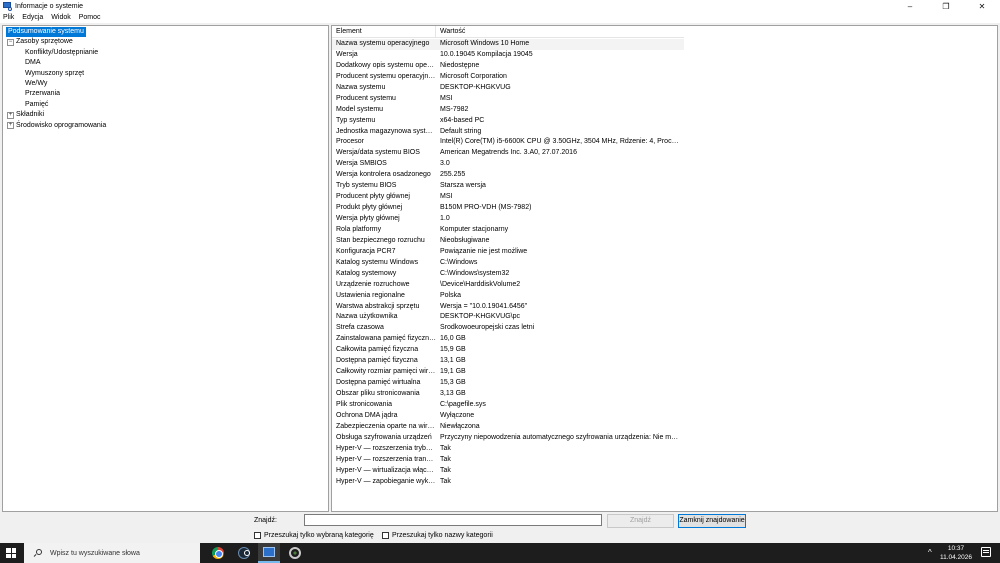 The width and height of the screenshot is (1000, 563). I want to click on search-category-names-label: Przeszukaj tylko nazwy kategorii, so click(442, 535).